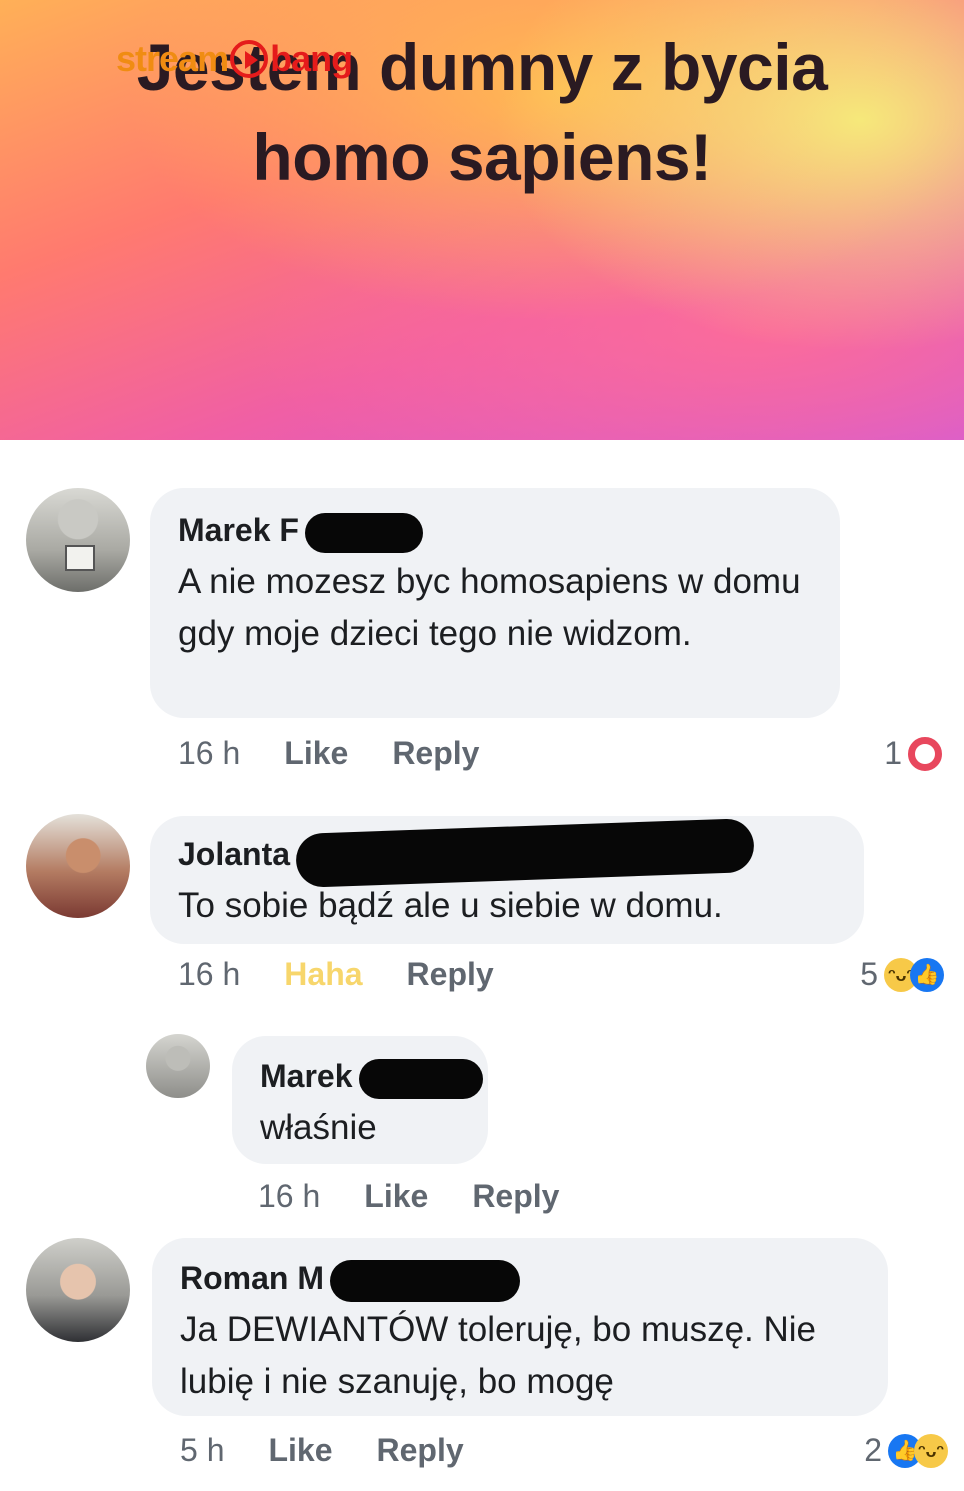 The height and width of the screenshot is (1491, 964). I want to click on watermark-text-bang: bang, so click(311, 58).